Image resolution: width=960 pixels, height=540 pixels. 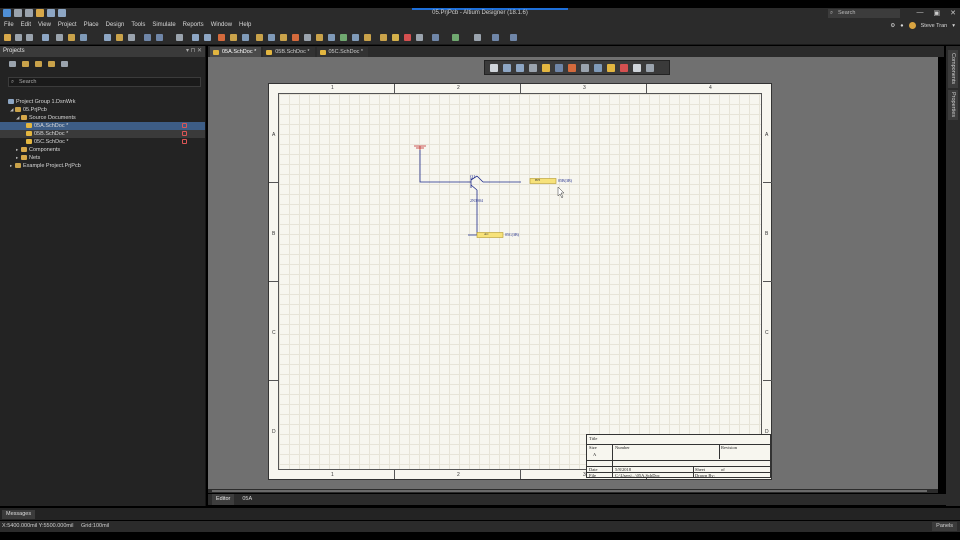 What do you see at coordinates (546, 68) in the screenshot?
I see `place-part-icon` at bounding box center [546, 68].